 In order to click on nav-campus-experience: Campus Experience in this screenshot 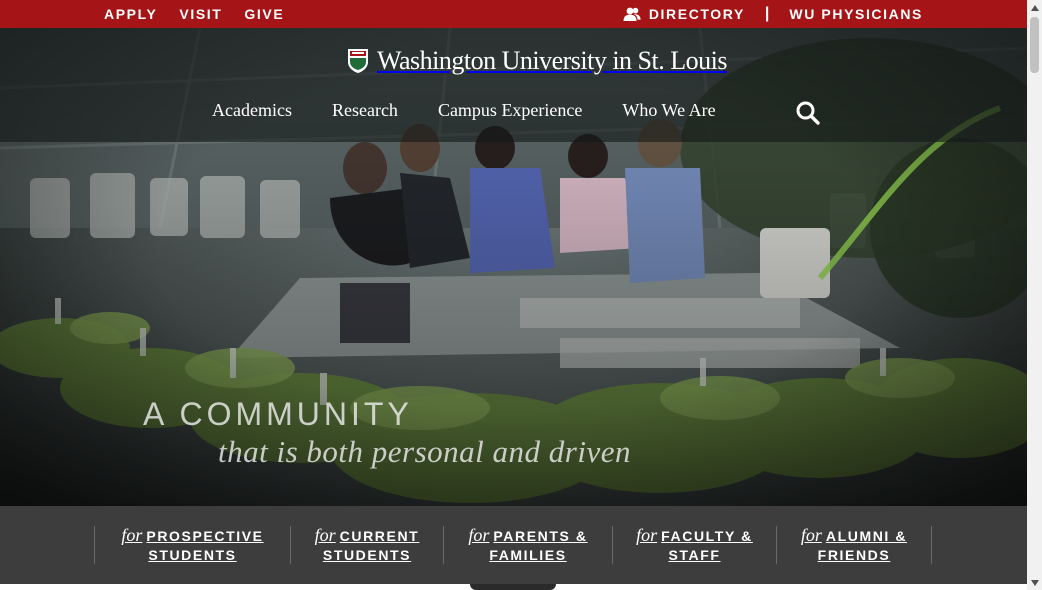, I will do `click(510, 110)`.